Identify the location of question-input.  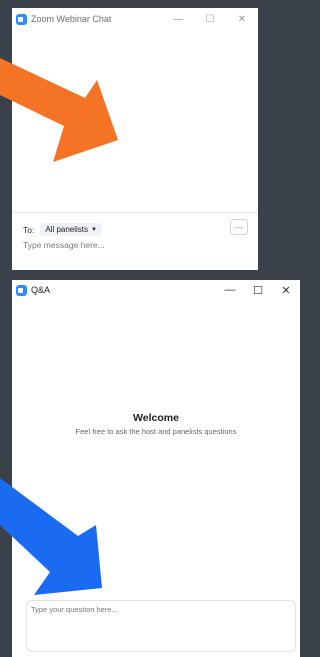
(161, 626).